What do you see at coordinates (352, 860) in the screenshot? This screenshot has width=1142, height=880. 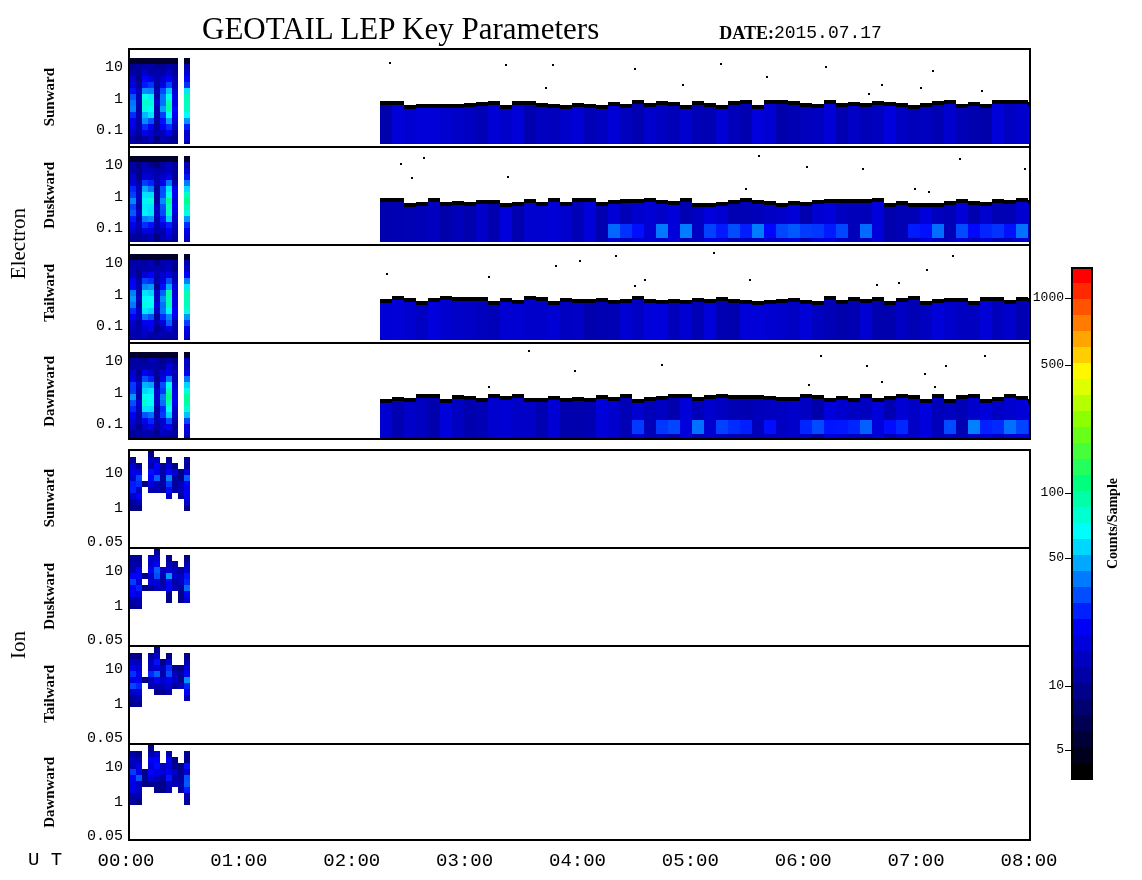 I see `axis-tick-label: 02:00` at bounding box center [352, 860].